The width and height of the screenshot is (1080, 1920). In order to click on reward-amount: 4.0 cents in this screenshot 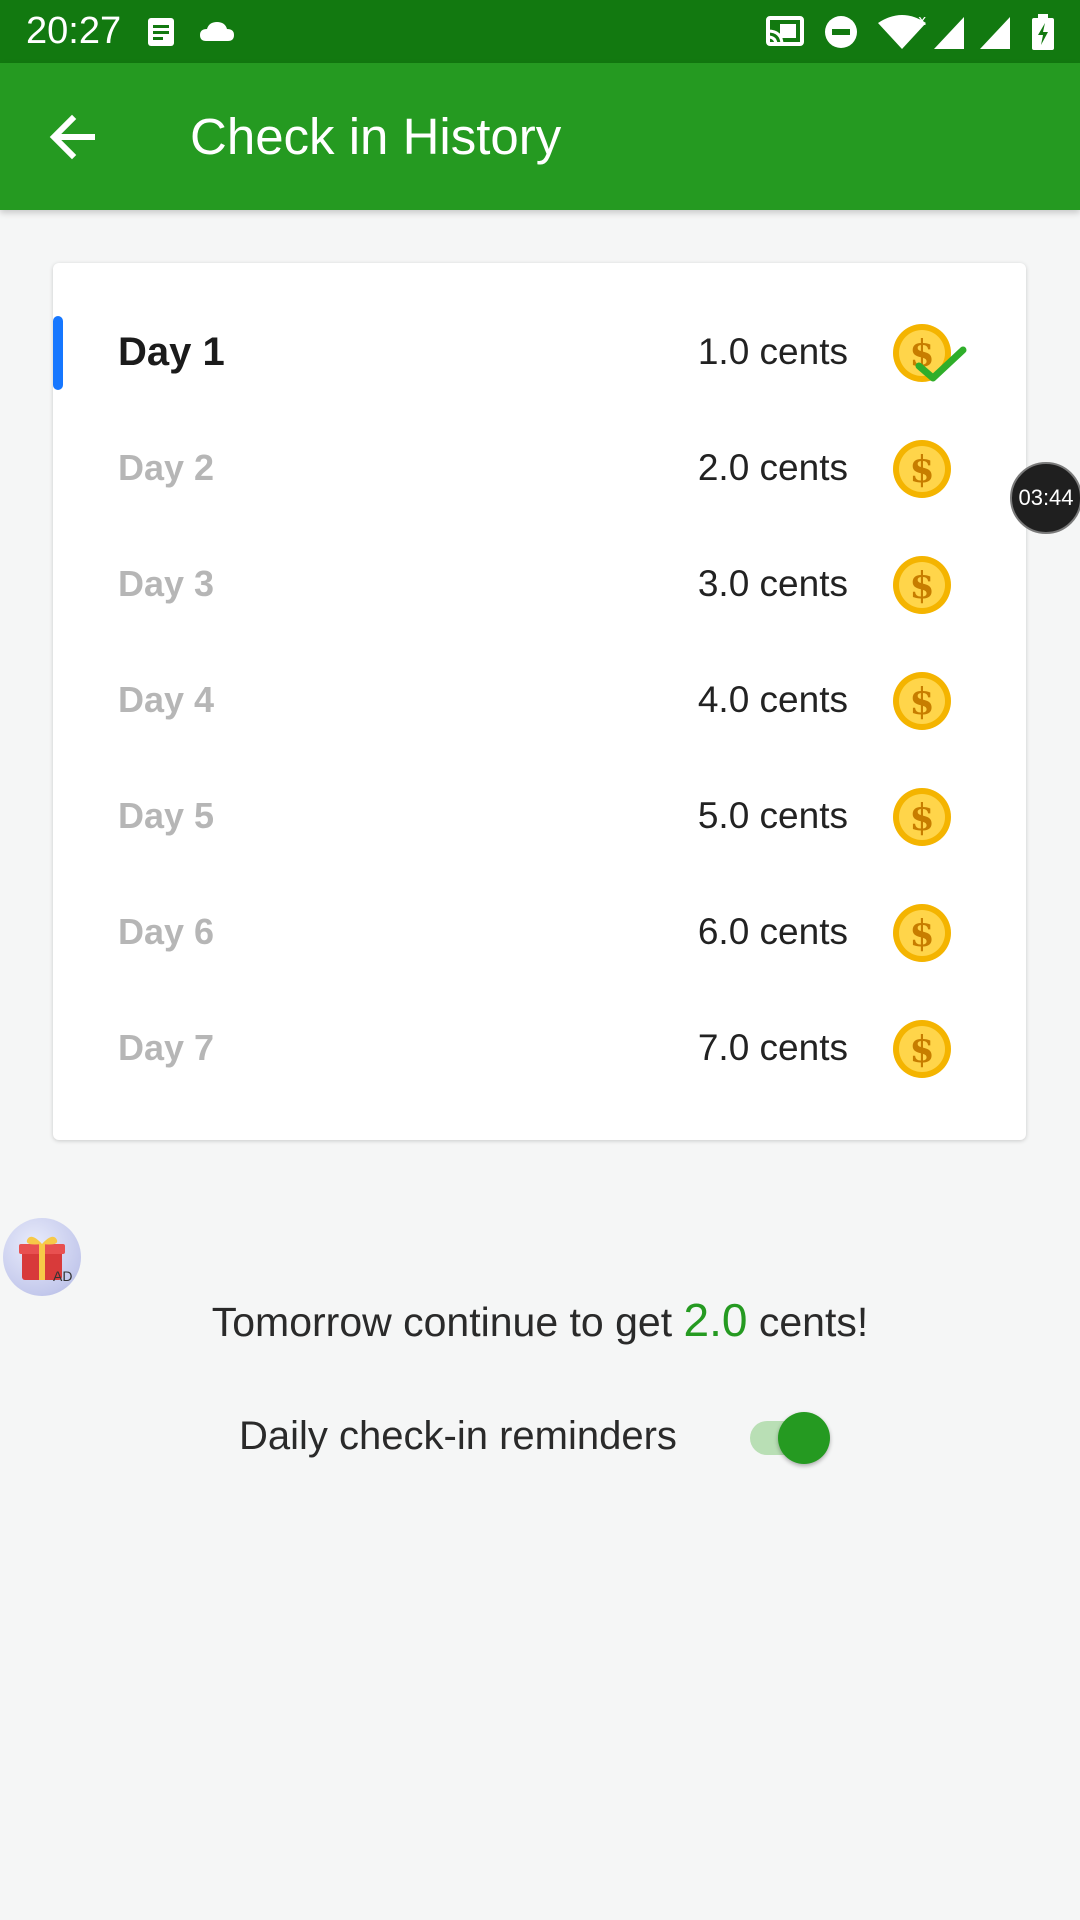, I will do `click(772, 699)`.